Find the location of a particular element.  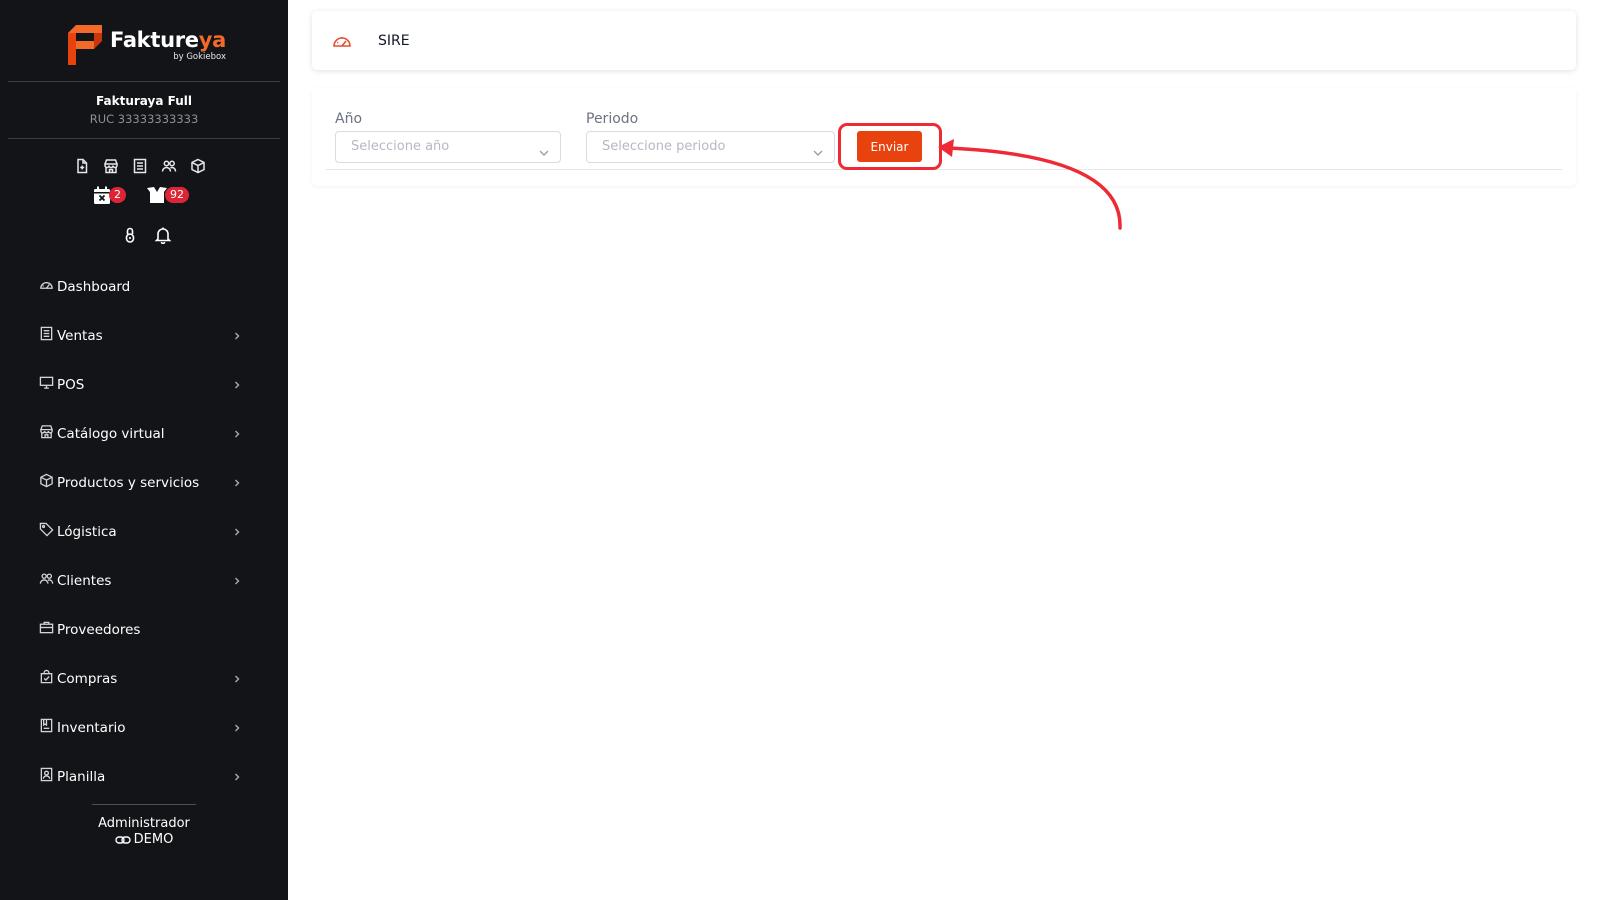

sidebar-item-catalogo-virtual: Catálogo virtual is located at coordinates (144, 433).